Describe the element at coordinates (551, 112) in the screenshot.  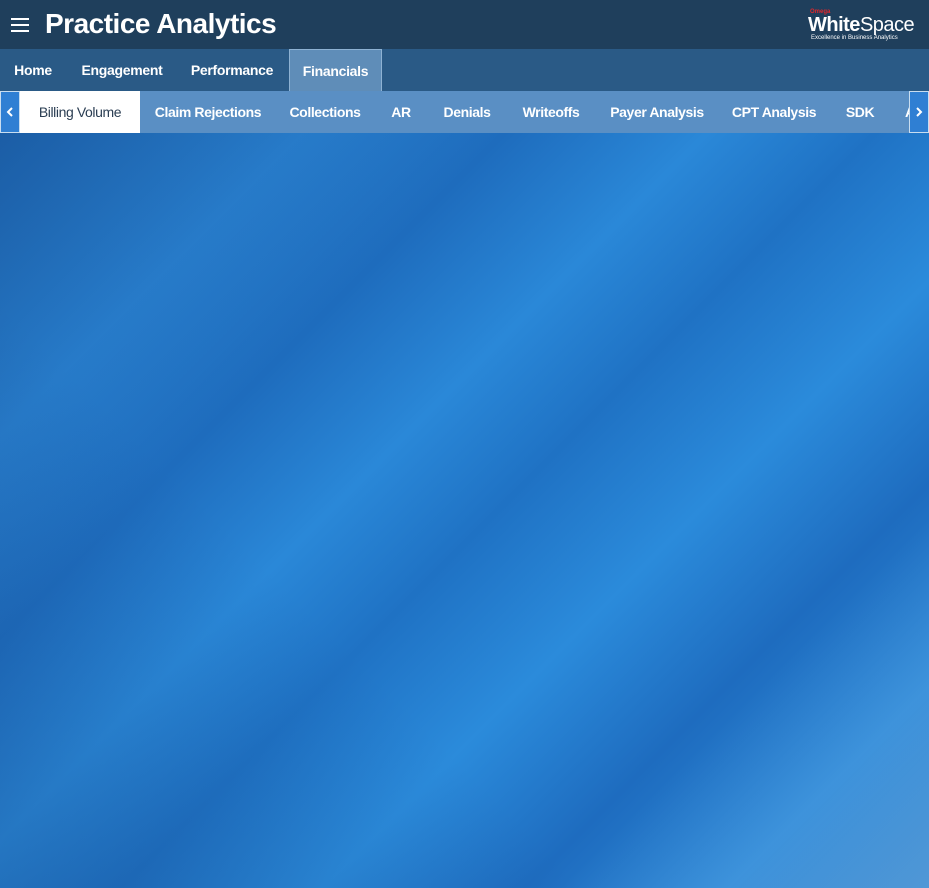
I see `subtab-writeoffs: Writeoffs` at that location.